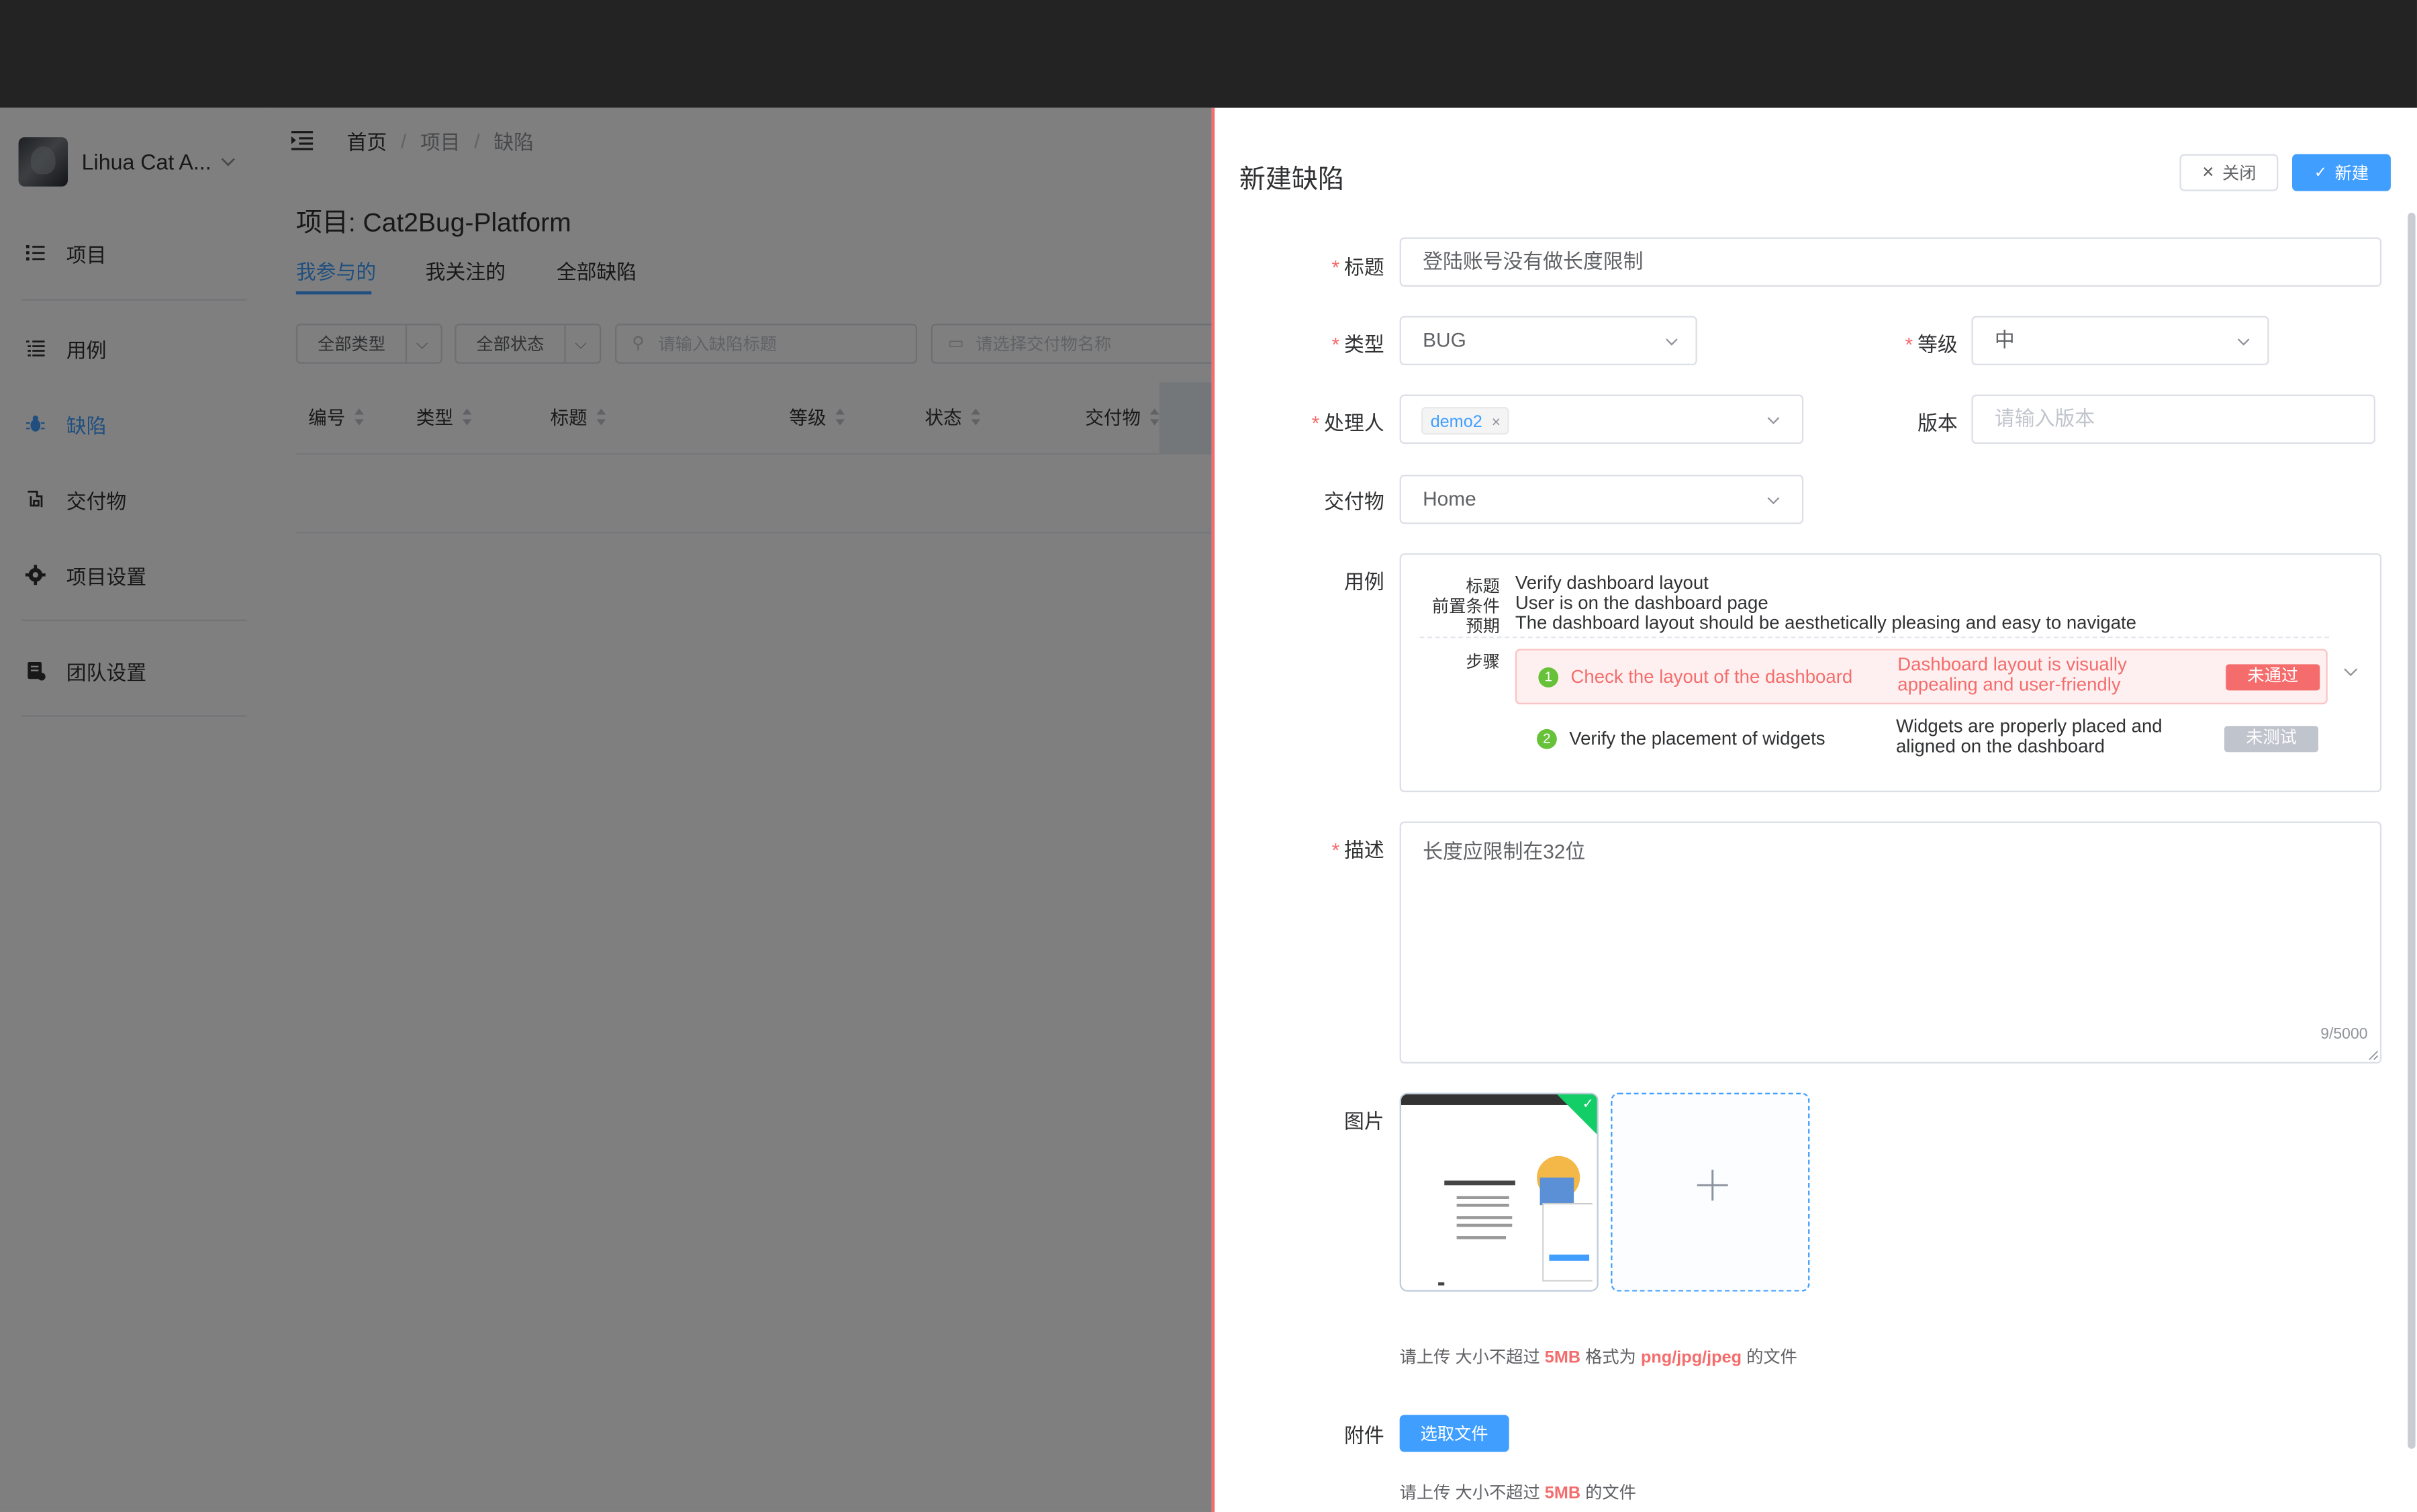  Describe the element at coordinates (1713, 1185) in the screenshot. I see `plus-icon` at that location.